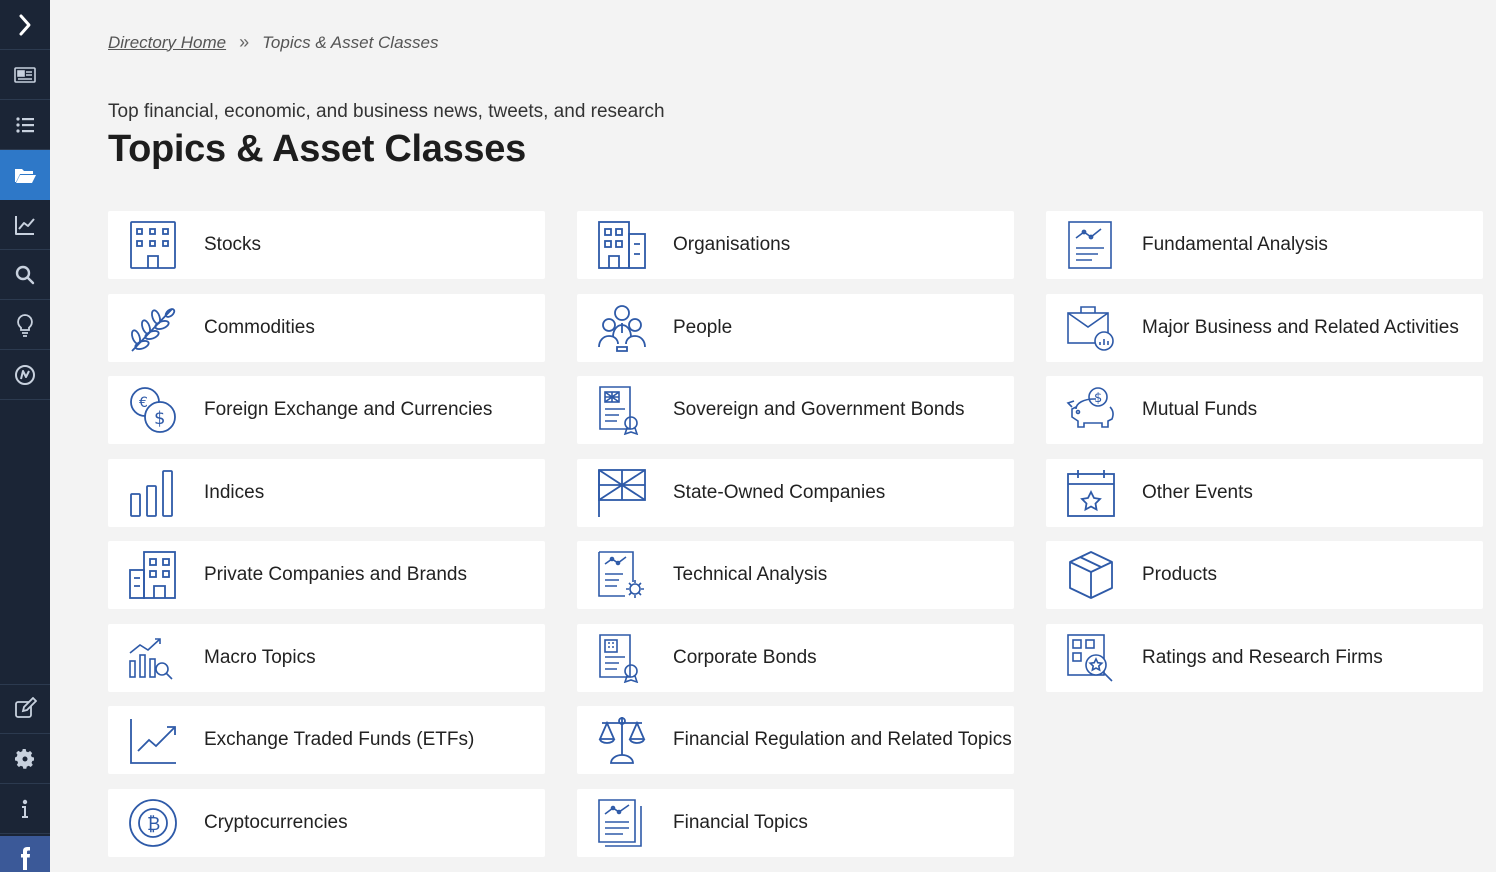 Image resolution: width=1496 pixels, height=872 pixels. Describe the element at coordinates (326, 245) in the screenshot. I see `category-card-stocks: Stocks` at that location.